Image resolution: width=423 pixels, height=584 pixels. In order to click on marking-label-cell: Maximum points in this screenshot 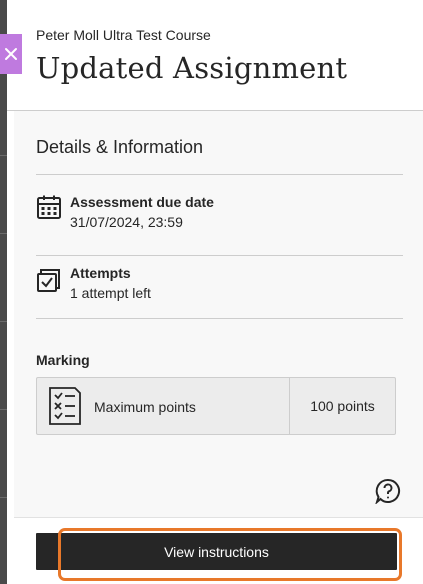, I will do `click(163, 406)`.